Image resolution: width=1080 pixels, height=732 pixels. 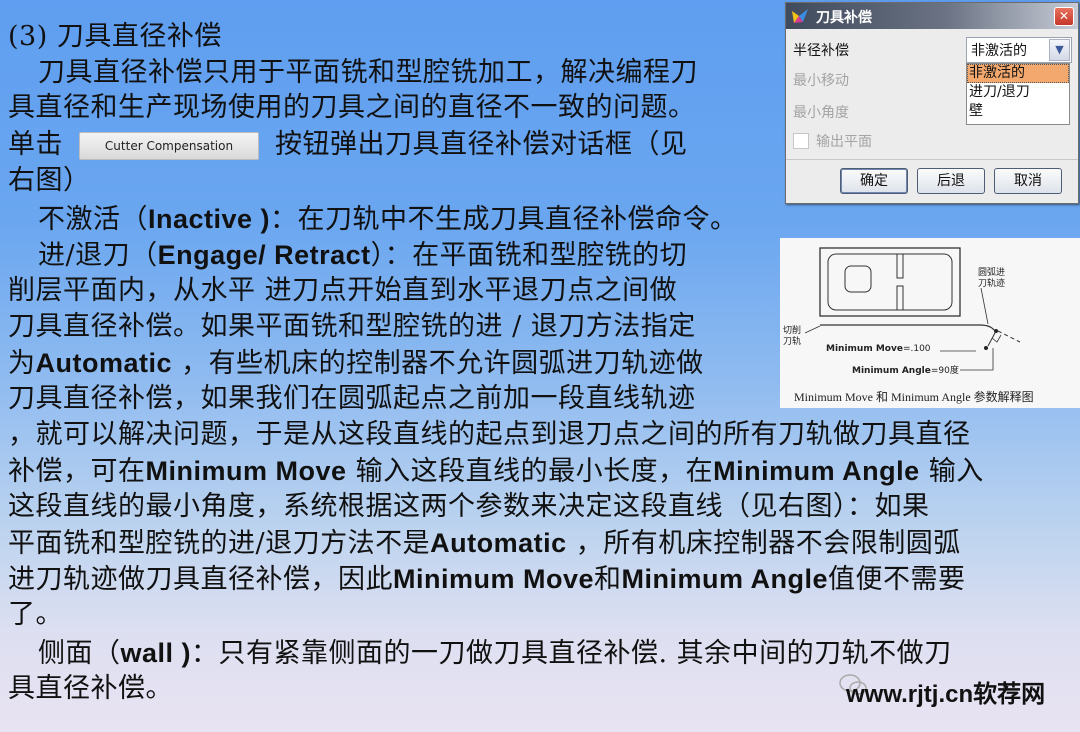 I want to click on text-span: ，所有机床控制器不会限制圆弧, so click(x=763, y=543).